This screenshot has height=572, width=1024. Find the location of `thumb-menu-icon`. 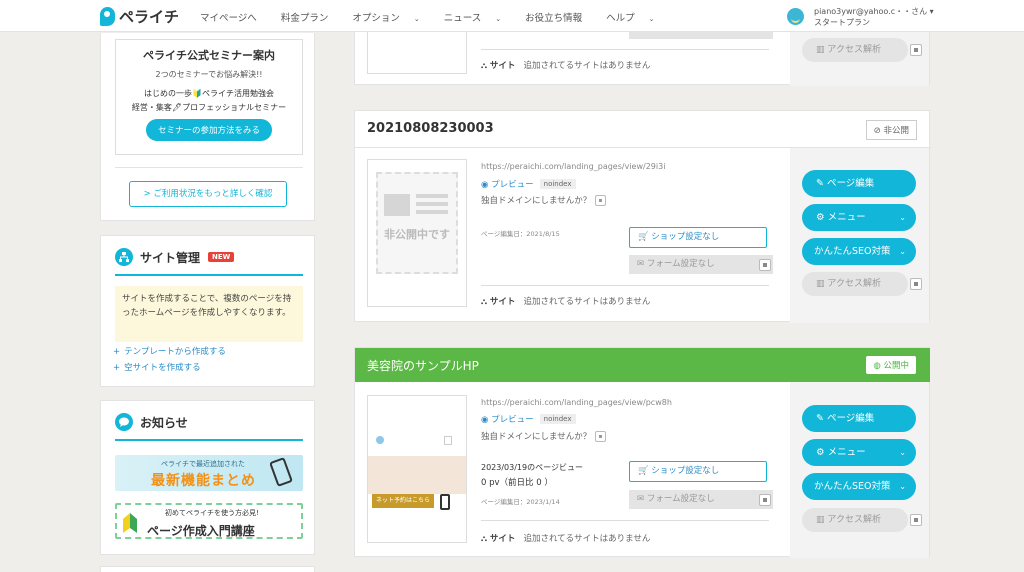

thumb-menu-icon is located at coordinates (448, 440).